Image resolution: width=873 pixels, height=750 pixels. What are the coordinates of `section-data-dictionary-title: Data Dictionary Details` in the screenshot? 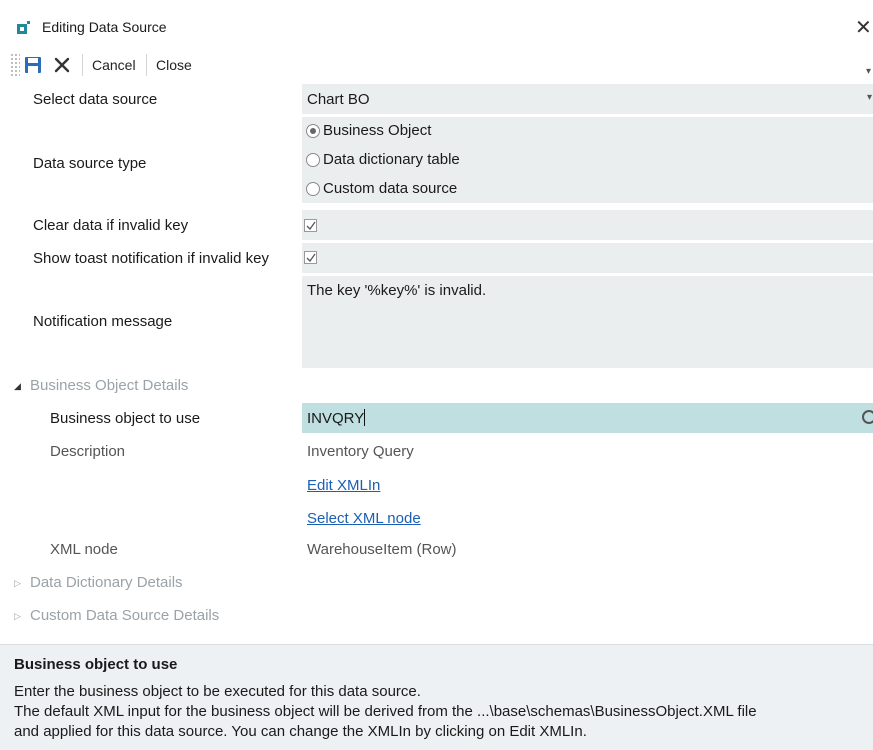 It's located at (106, 582).